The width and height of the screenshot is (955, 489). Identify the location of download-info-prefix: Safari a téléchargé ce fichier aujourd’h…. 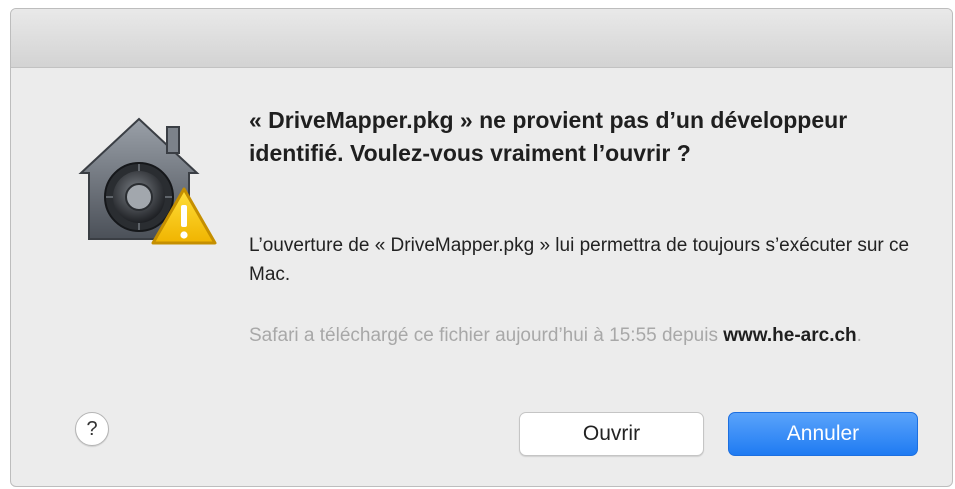
(486, 335).